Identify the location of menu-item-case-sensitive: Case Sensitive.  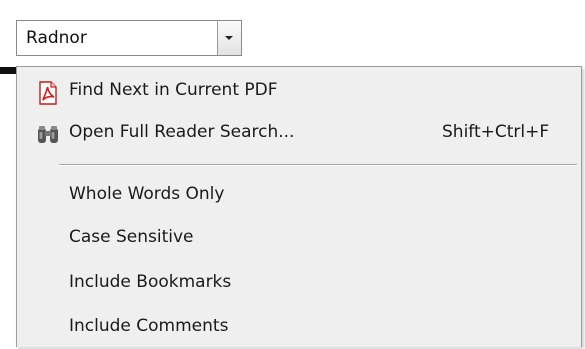
(299, 239).